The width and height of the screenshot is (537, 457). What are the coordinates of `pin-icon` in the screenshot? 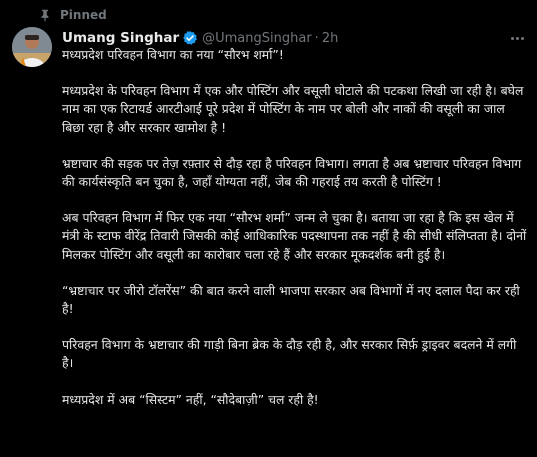 It's located at (45, 15).